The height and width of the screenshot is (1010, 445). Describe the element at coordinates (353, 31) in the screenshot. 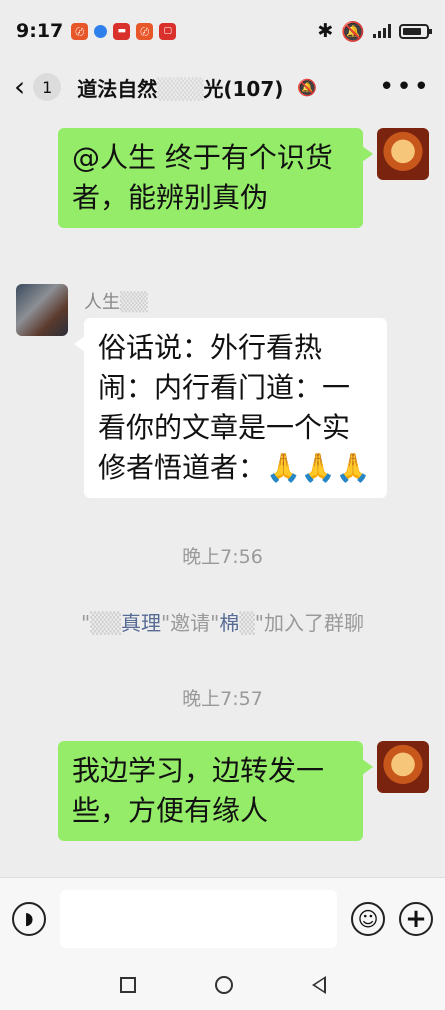

I see `mute-icon: 🔕` at that location.